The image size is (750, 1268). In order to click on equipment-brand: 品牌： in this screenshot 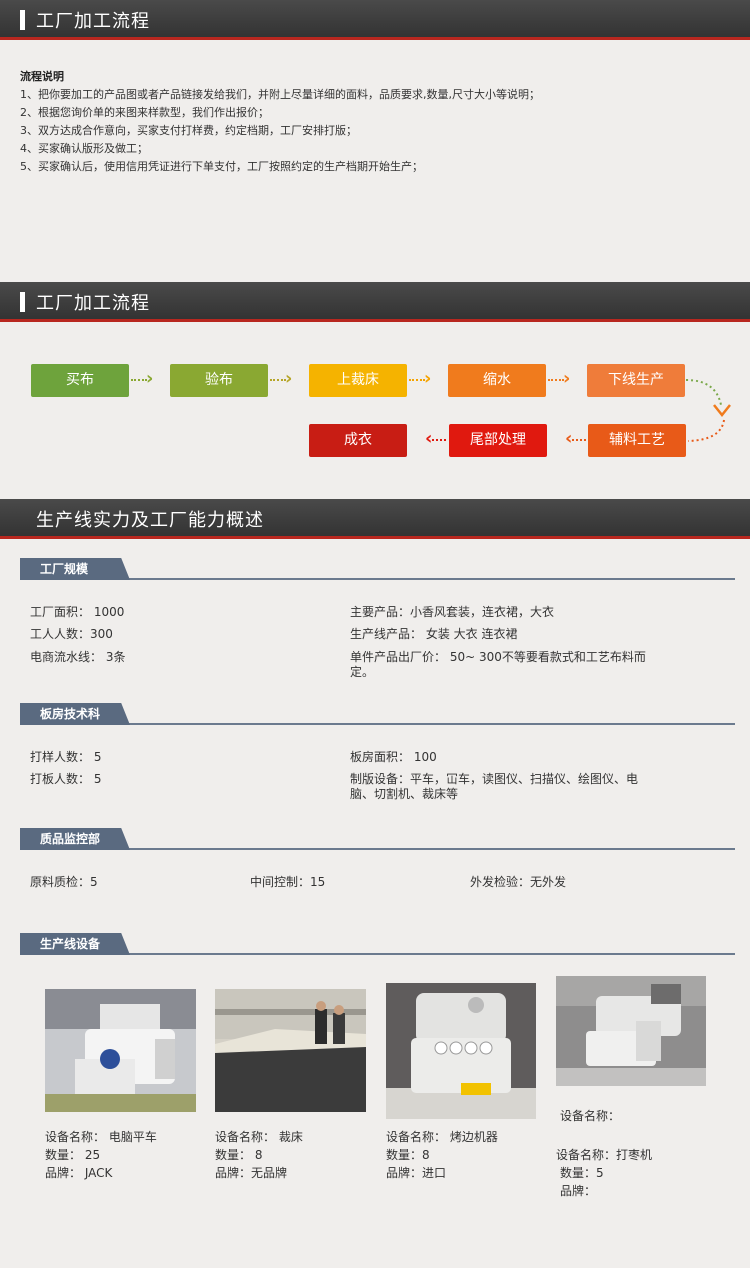, I will do `click(578, 1191)`.